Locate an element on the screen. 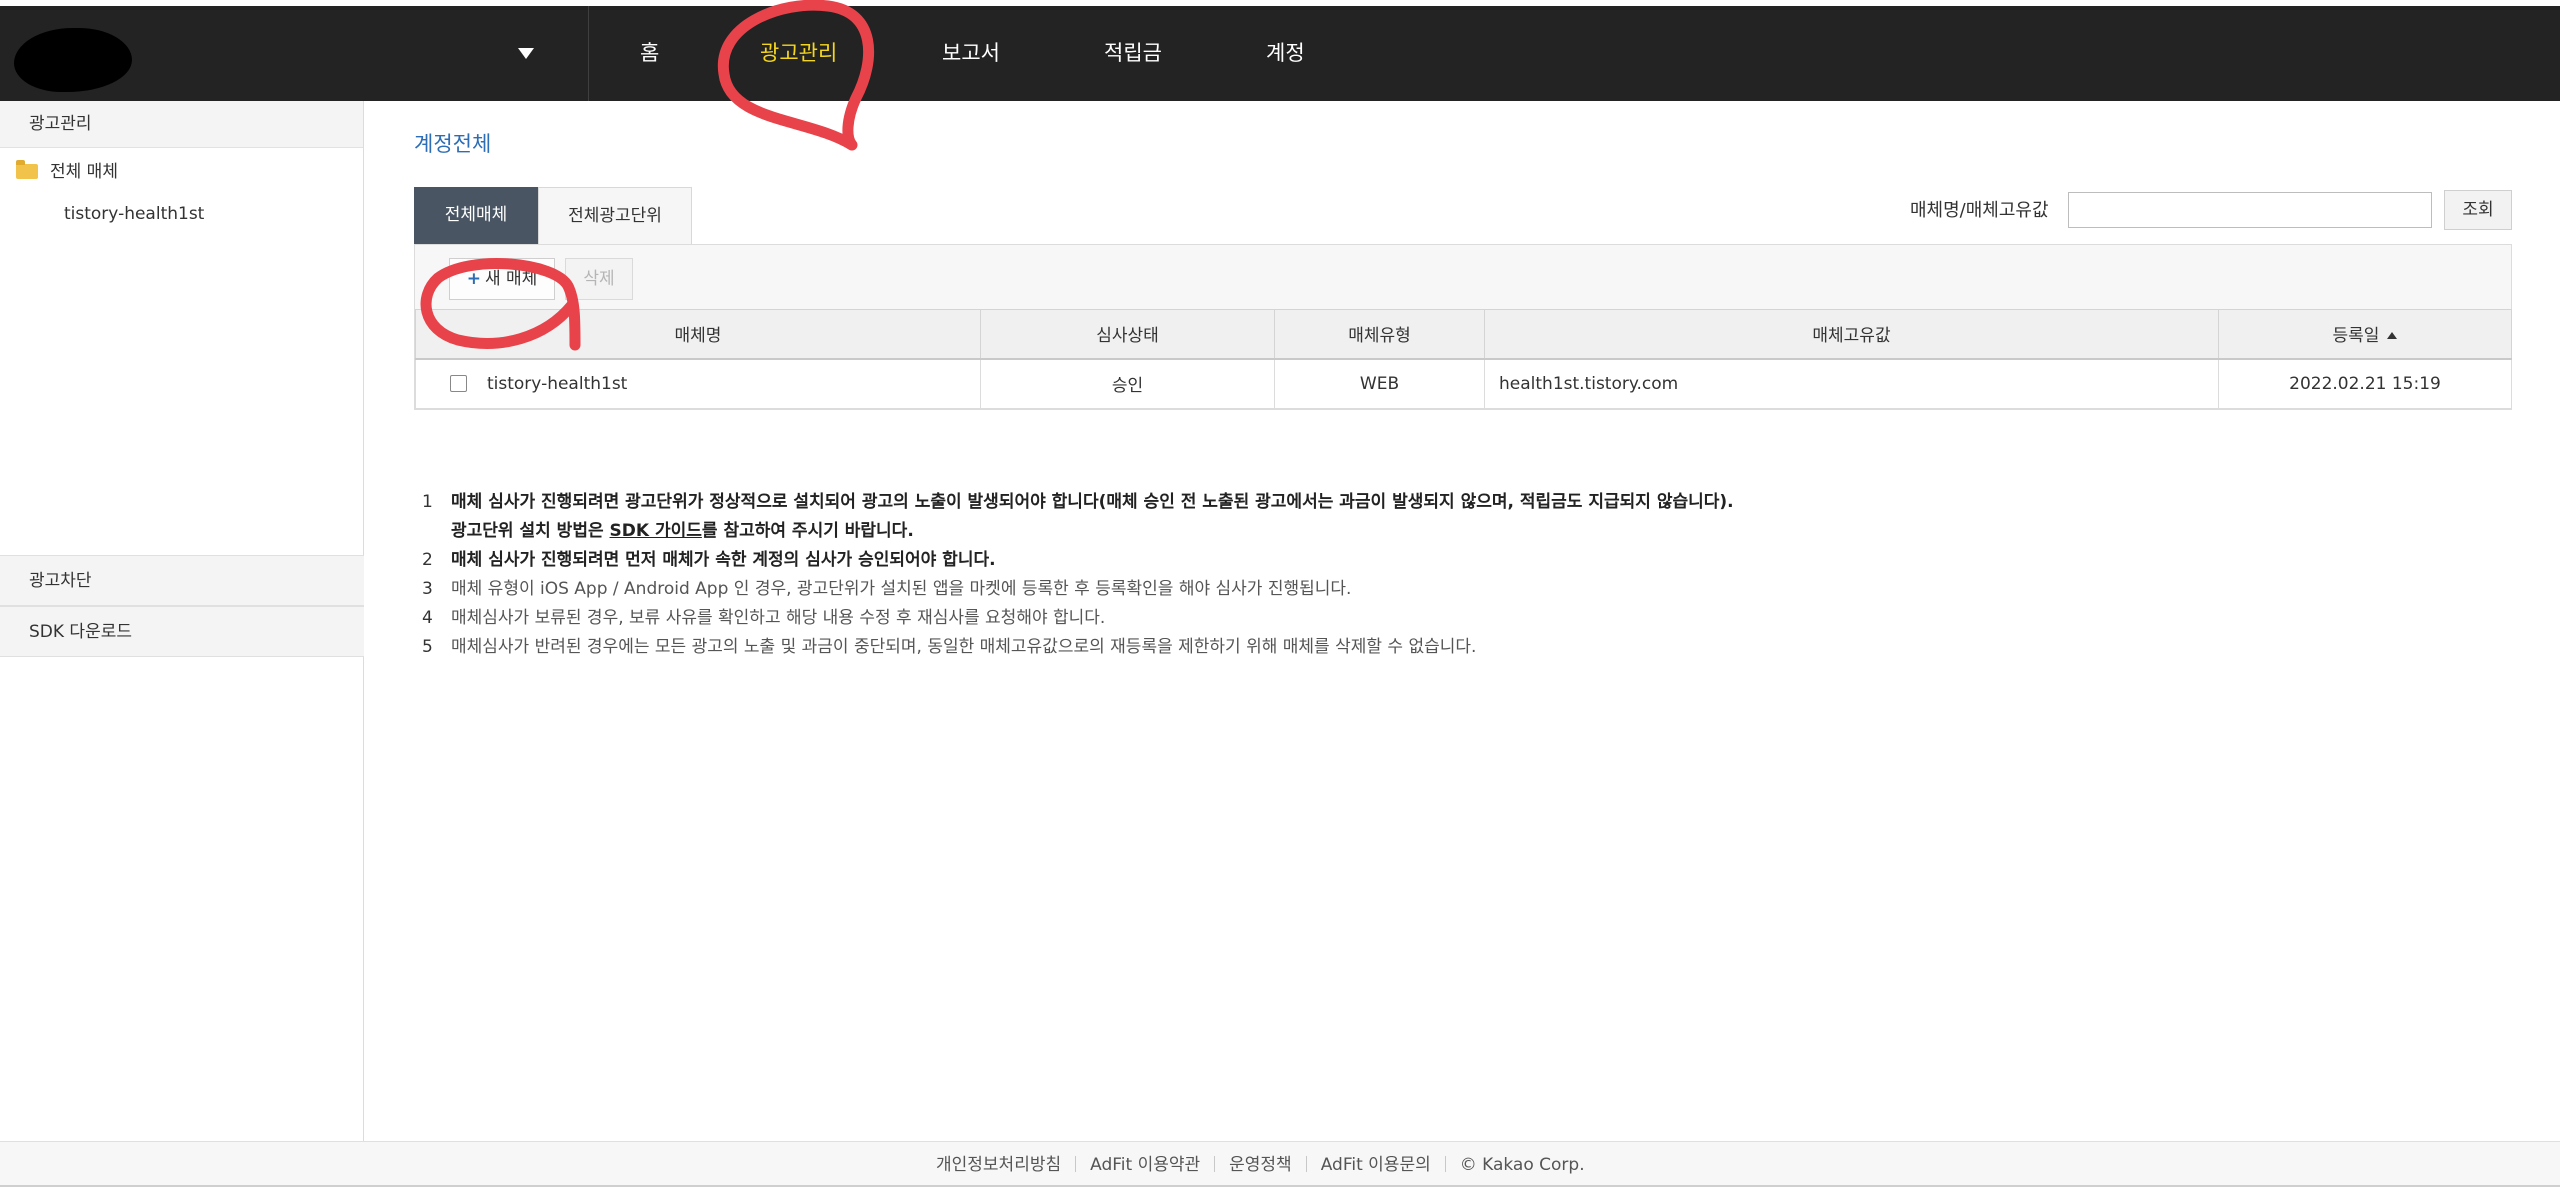 The width and height of the screenshot is (2560, 1193). footer-link-inquiry: AdFit 이용문의 is located at coordinates (1376, 1165).